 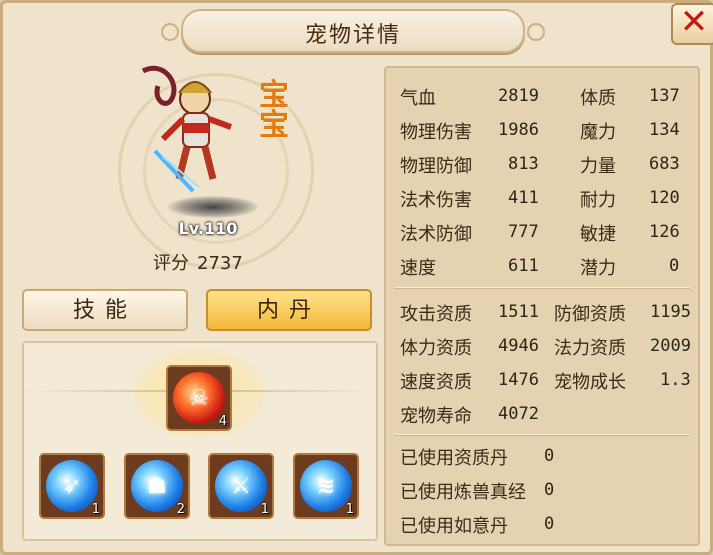 I want to click on score-label: 评分, so click(x=171, y=263).